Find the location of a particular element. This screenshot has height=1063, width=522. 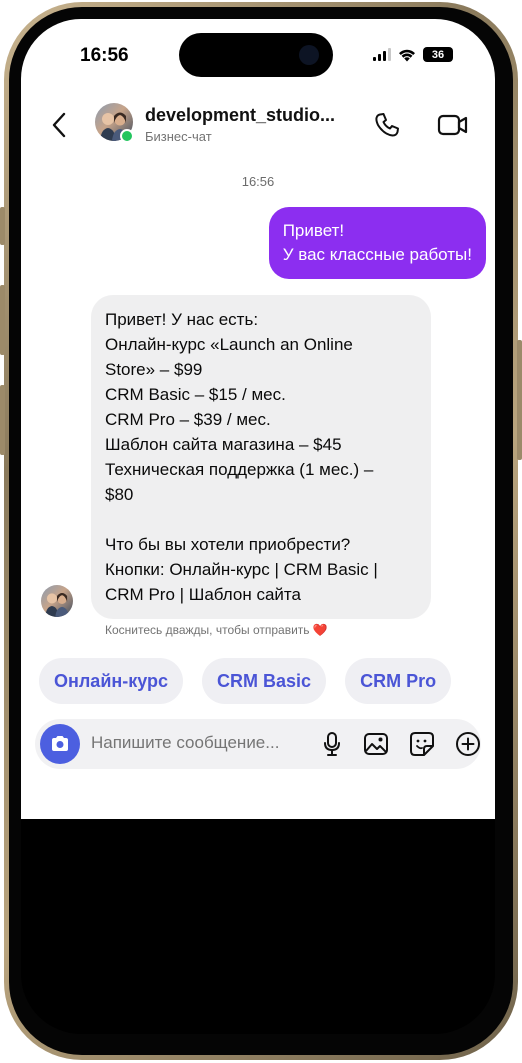

incoming-message-line: Store» – $99 is located at coordinates (154, 369).